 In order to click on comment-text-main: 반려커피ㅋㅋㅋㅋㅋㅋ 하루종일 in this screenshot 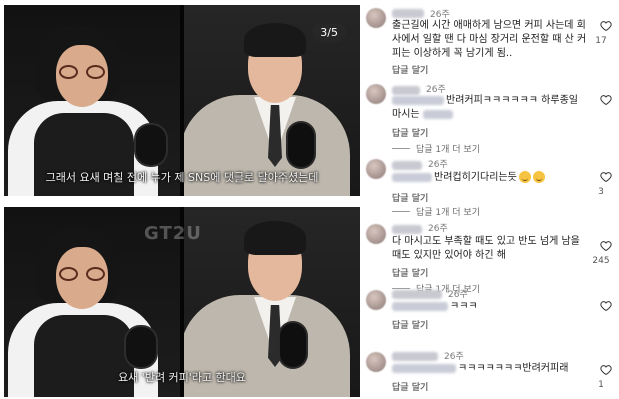, I will do `click(512, 100)`.